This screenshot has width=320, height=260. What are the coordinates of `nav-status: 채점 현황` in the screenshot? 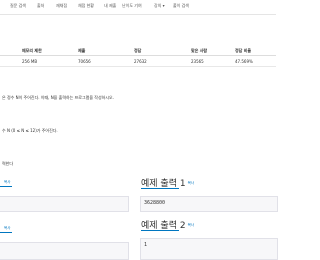 It's located at (86, 6).